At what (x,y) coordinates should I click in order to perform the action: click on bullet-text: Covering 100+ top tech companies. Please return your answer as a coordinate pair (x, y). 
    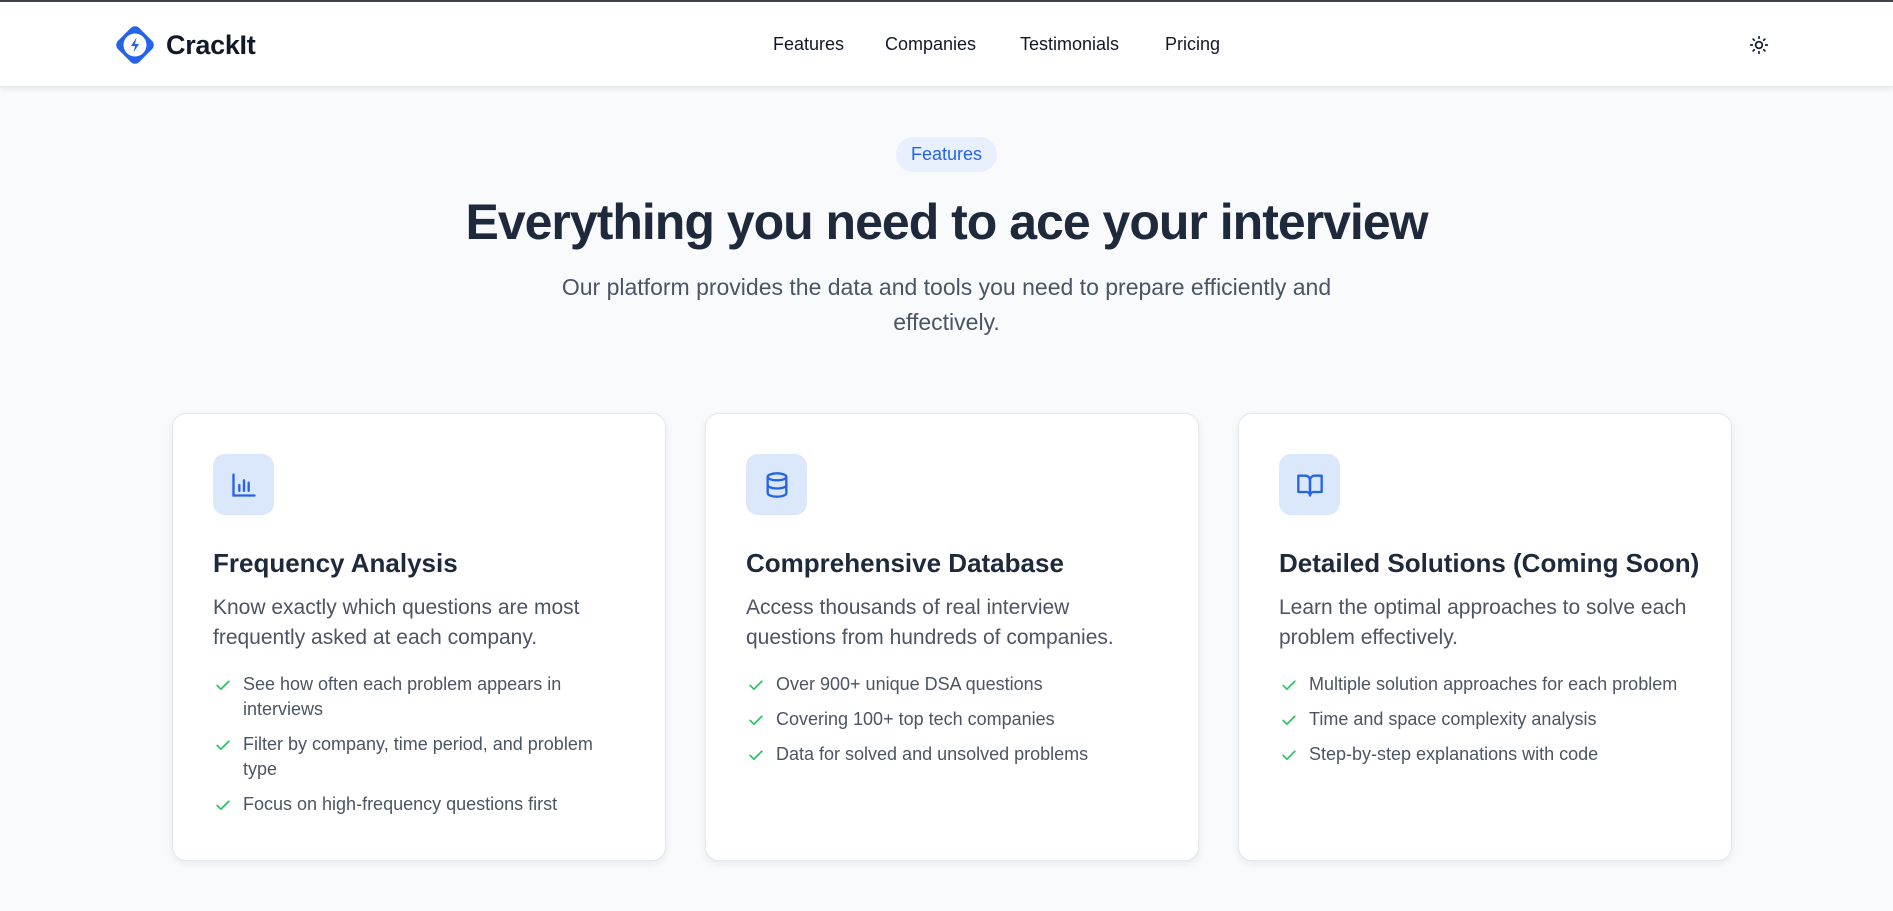
    Looking at the image, I should click on (915, 719).